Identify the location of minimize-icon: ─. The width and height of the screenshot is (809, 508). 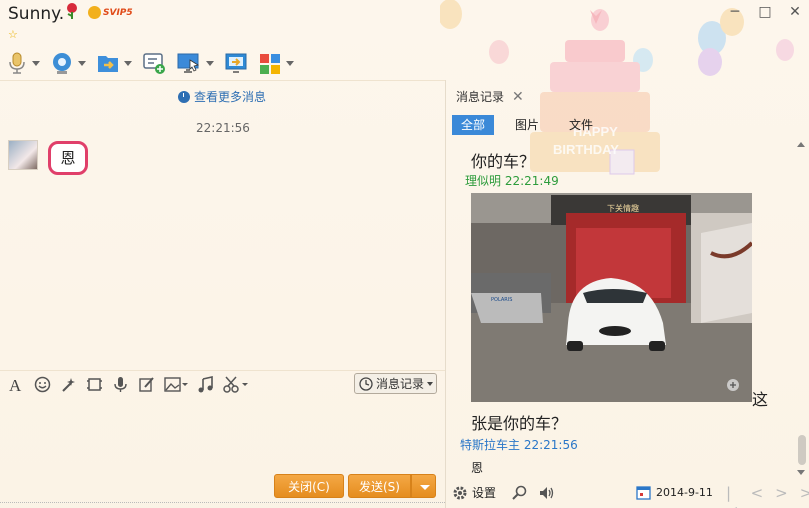
(735, 12).